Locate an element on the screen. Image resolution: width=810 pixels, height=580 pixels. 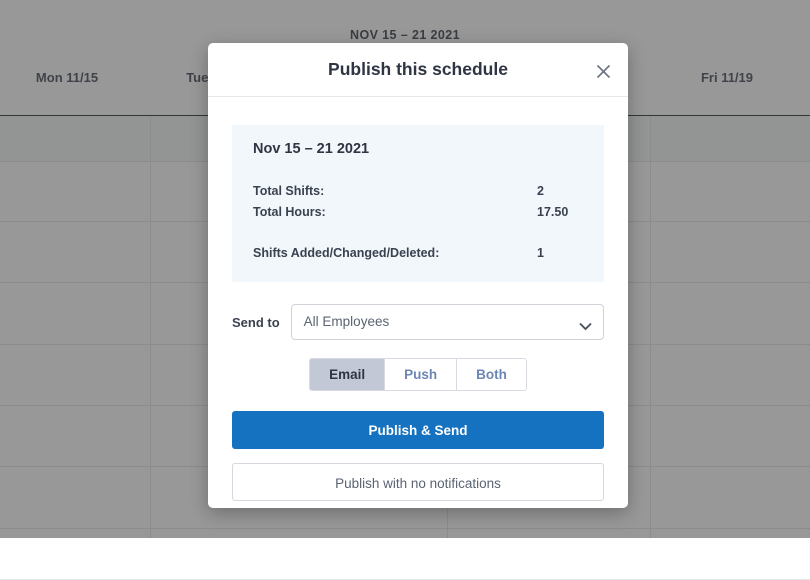
notification-method-segmented-control: Email Push Both is located at coordinates (418, 374).